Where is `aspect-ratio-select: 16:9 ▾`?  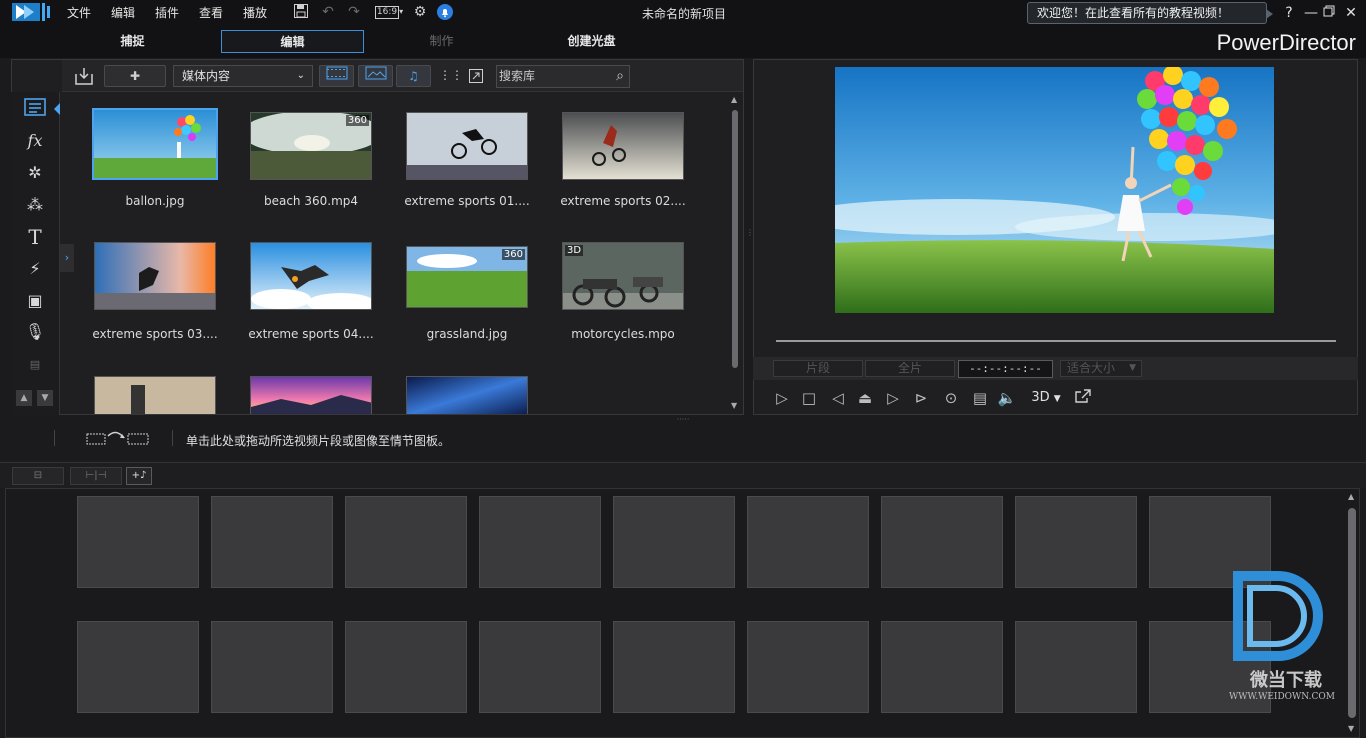 aspect-ratio-select: 16:9 ▾ is located at coordinates (389, 12).